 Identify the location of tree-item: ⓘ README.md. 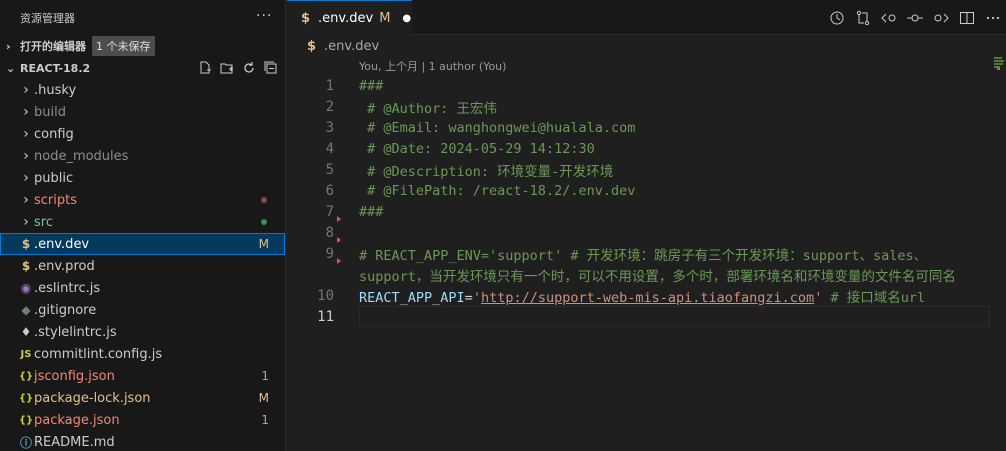
(142, 441).